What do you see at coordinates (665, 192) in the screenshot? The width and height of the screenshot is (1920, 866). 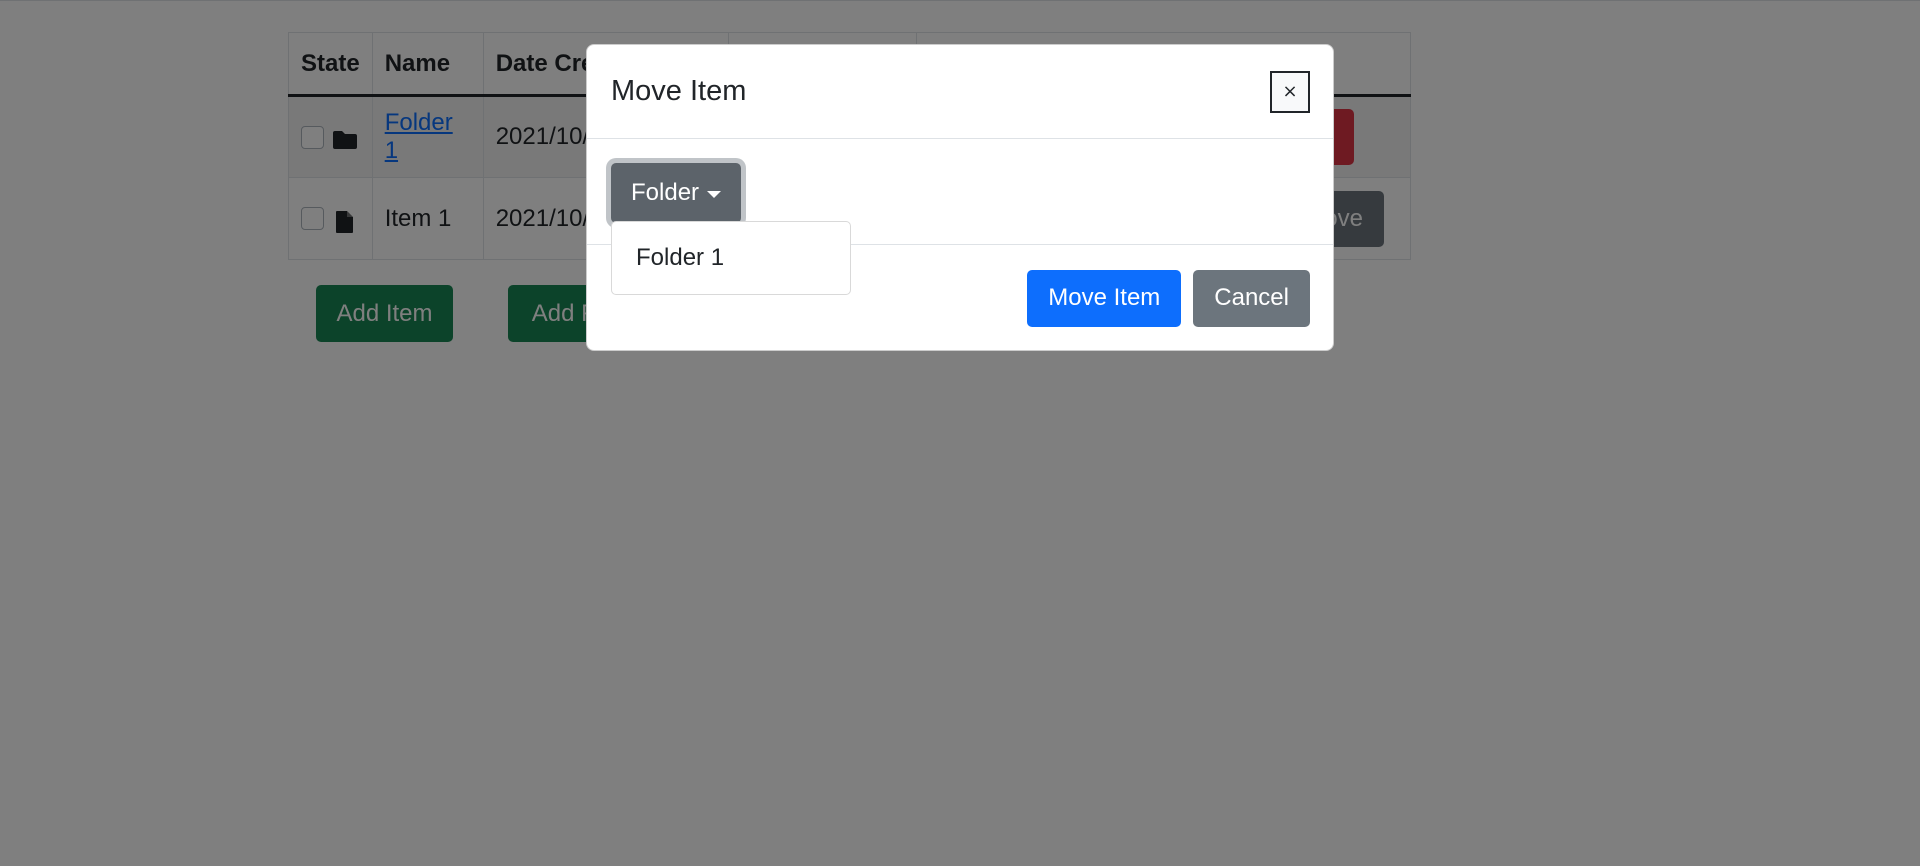 I see `folder-dropdown-label: Folder` at bounding box center [665, 192].